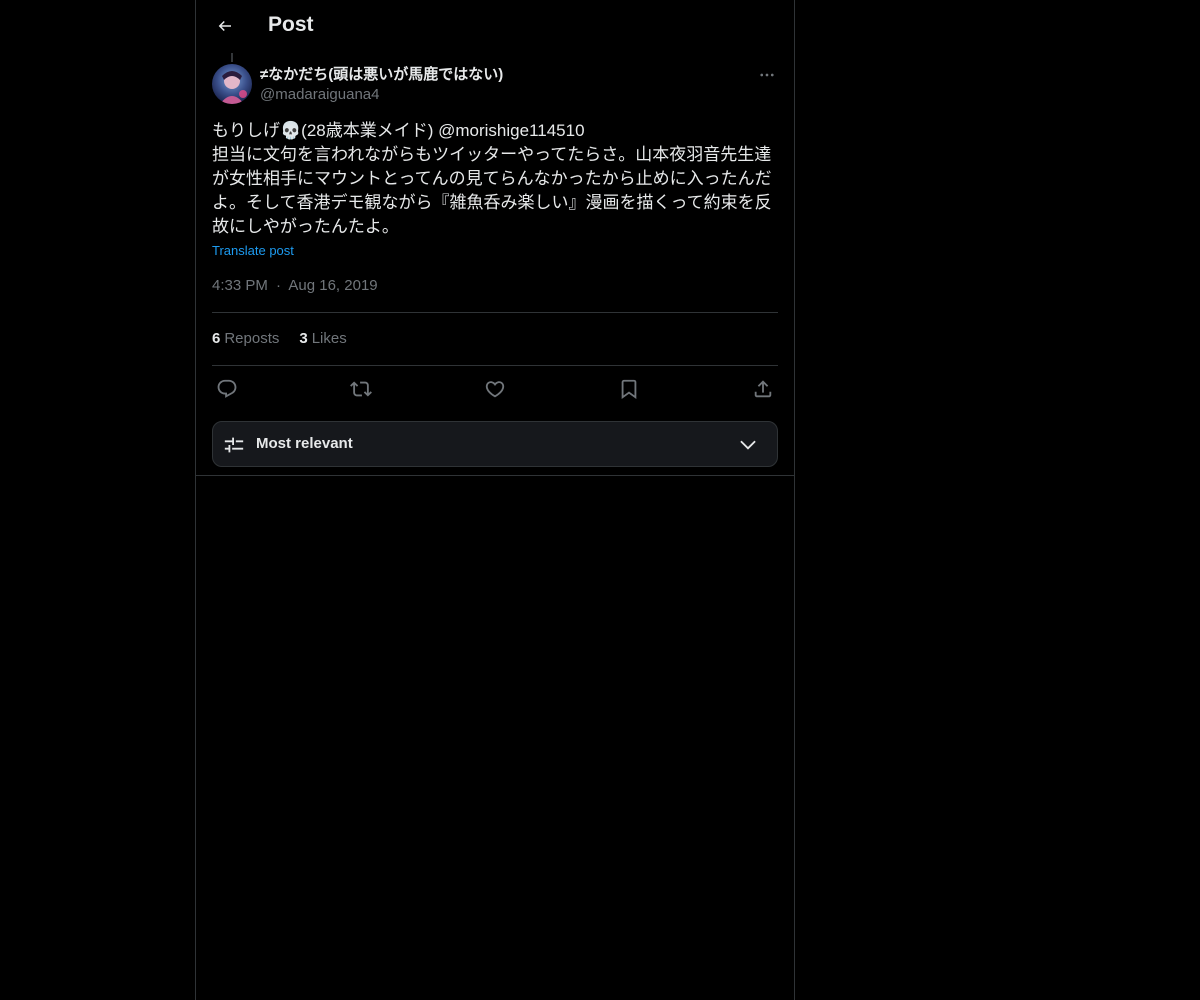  Describe the element at coordinates (495, 26) in the screenshot. I see `post-header: Post` at that location.